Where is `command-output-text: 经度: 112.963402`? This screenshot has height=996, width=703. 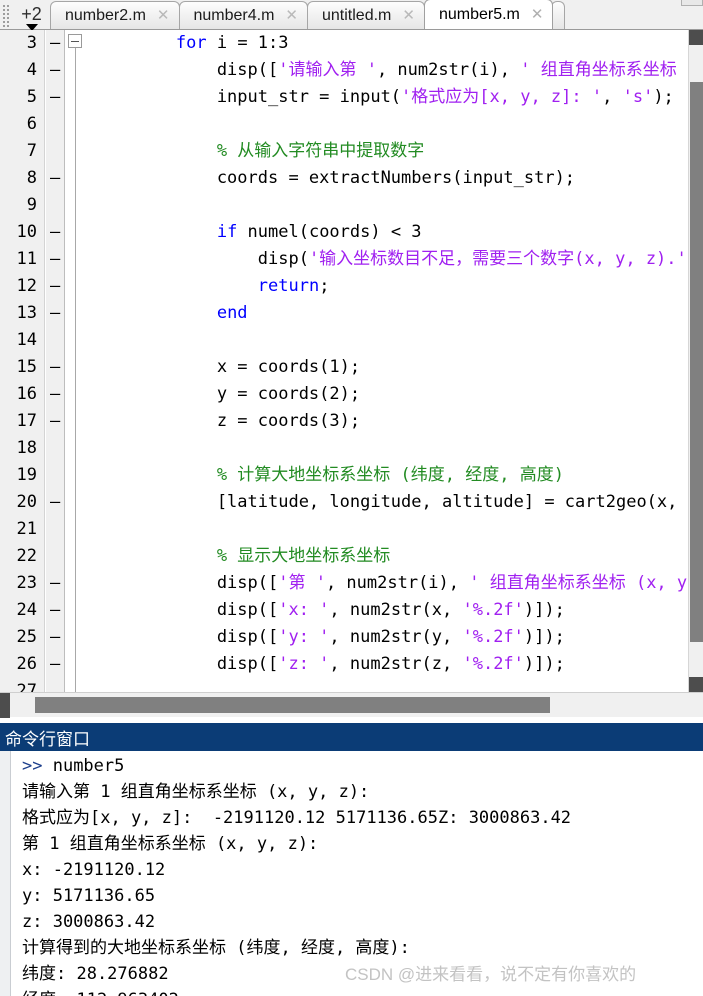 command-output-text: 经度: 112.963402 is located at coordinates (100, 993).